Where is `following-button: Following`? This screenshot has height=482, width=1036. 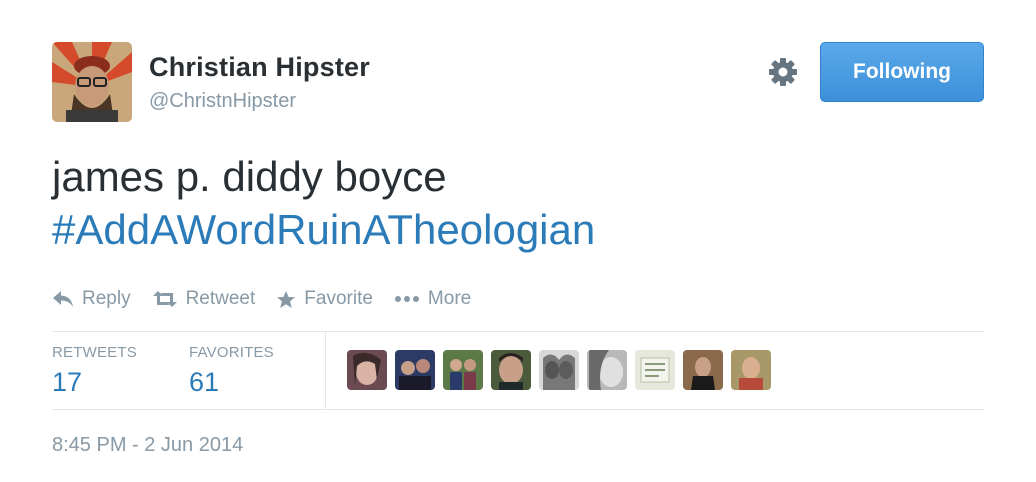
following-button: Following is located at coordinates (902, 72).